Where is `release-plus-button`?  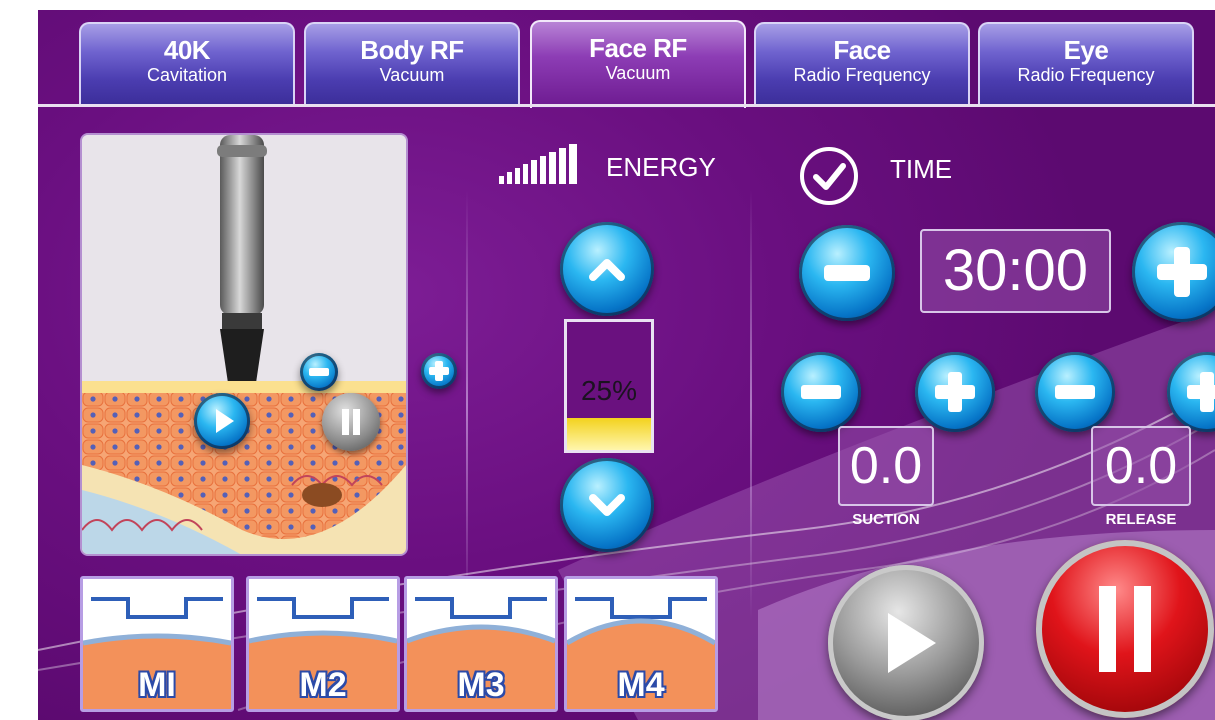
release-plus-button is located at coordinates (1191, 392).